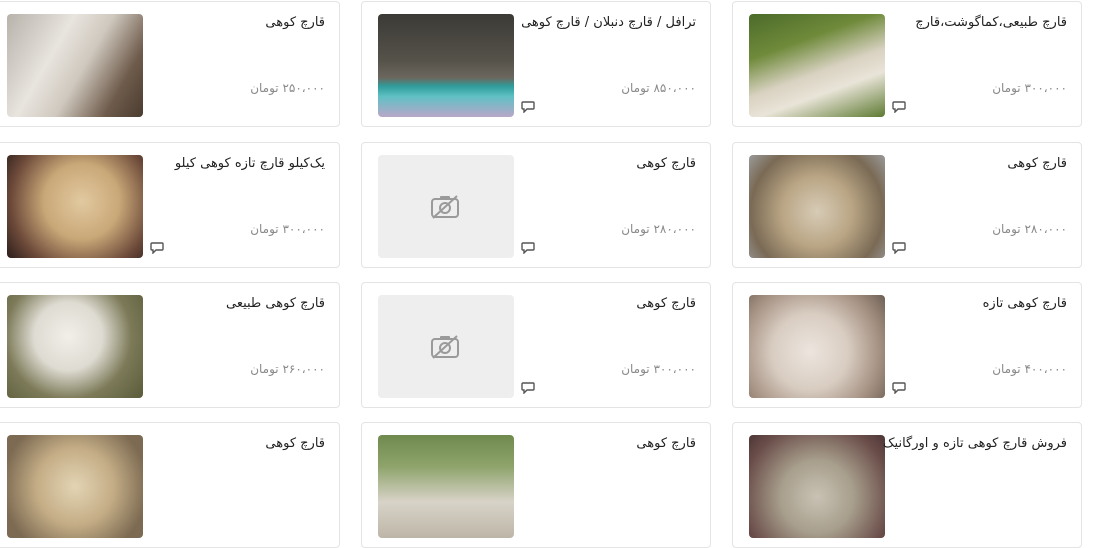  What do you see at coordinates (287, 369) in the screenshot?
I see `listing-price: ۲۶۰،۰۰۰ تومان` at bounding box center [287, 369].